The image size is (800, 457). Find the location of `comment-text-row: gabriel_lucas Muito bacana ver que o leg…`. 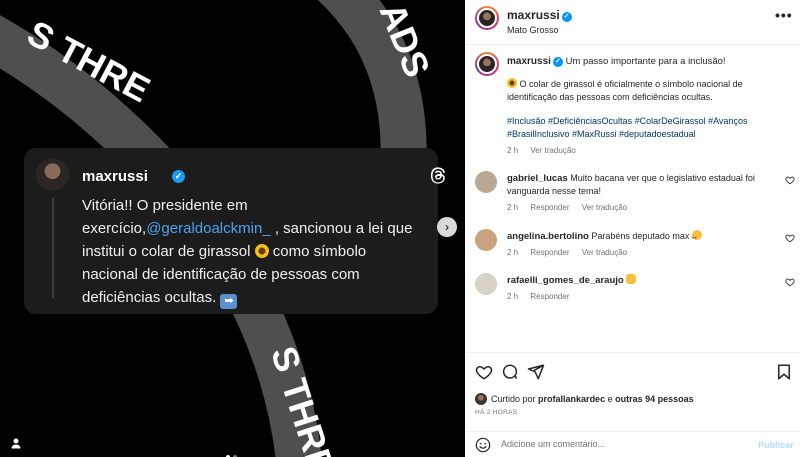

comment-text-row: gabriel_lucas Muito bacana ver que o leg… is located at coordinates (639, 185).